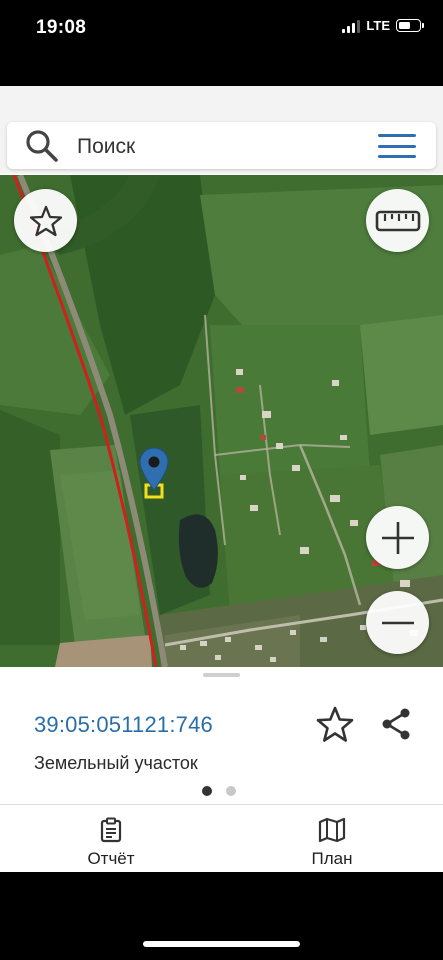 The width and height of the screenshot is (443, 960). What do you see at coordinates (396, 724) in the screenshot?
I see `share-icon` at bounding box center [396, 724].